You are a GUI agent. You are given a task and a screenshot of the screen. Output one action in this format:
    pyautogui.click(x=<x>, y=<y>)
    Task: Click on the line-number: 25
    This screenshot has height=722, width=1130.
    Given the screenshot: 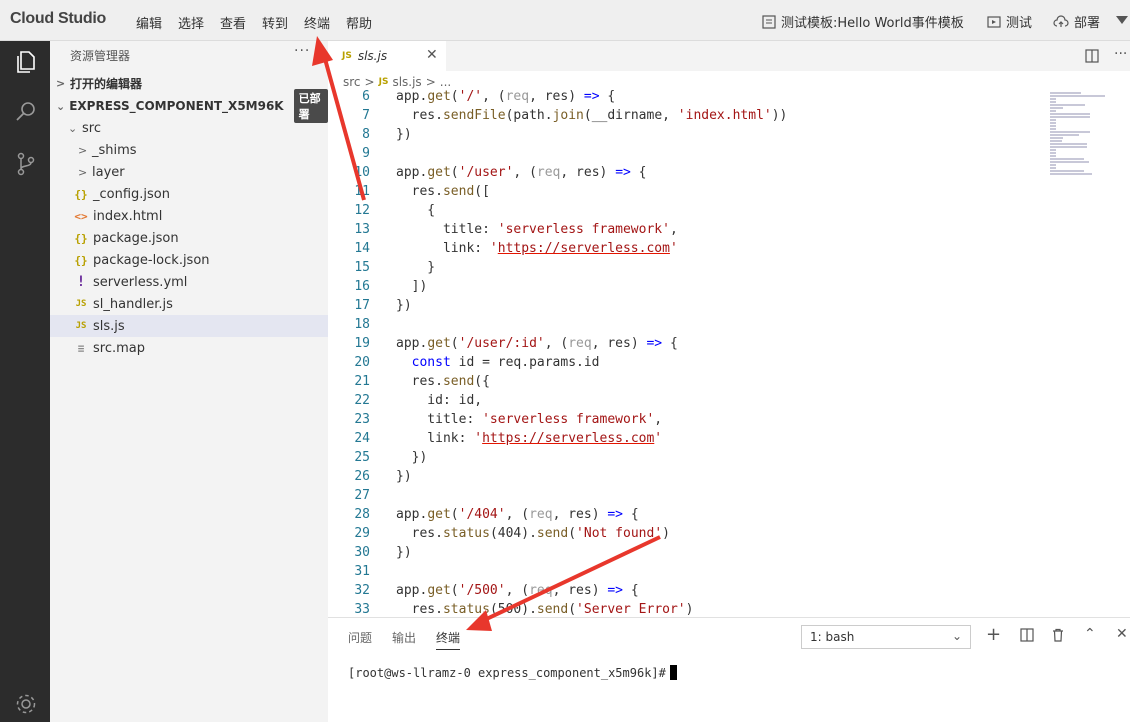 What is the action you would take?
    pyautogui.click(x=362, y=457)
    